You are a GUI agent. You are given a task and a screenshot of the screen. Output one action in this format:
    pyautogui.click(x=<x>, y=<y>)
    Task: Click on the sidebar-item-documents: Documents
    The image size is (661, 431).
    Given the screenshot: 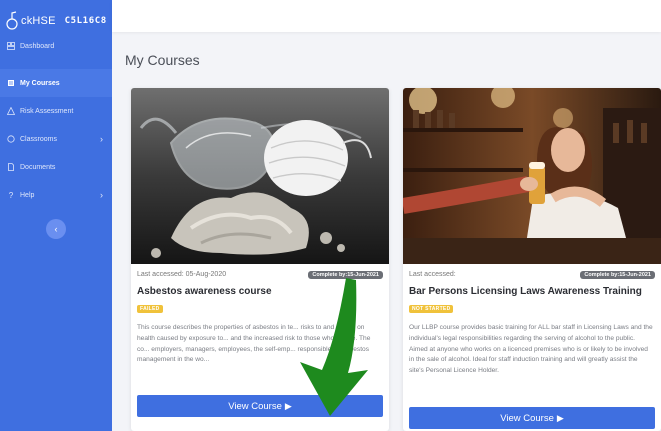 What is the action you would take?
    pyautogui.click(x=56, y=167)
    